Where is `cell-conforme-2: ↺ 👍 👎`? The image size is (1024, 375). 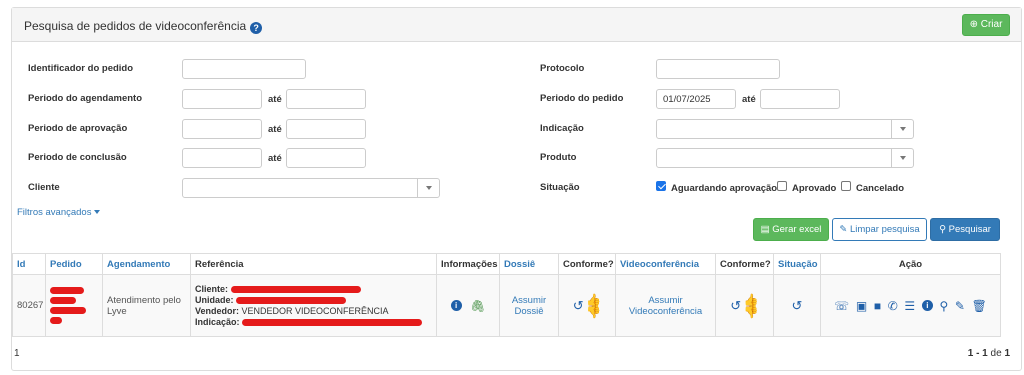 cell-conforme-2: ↺ 👍 👎 is located at coordinates (744, 305).